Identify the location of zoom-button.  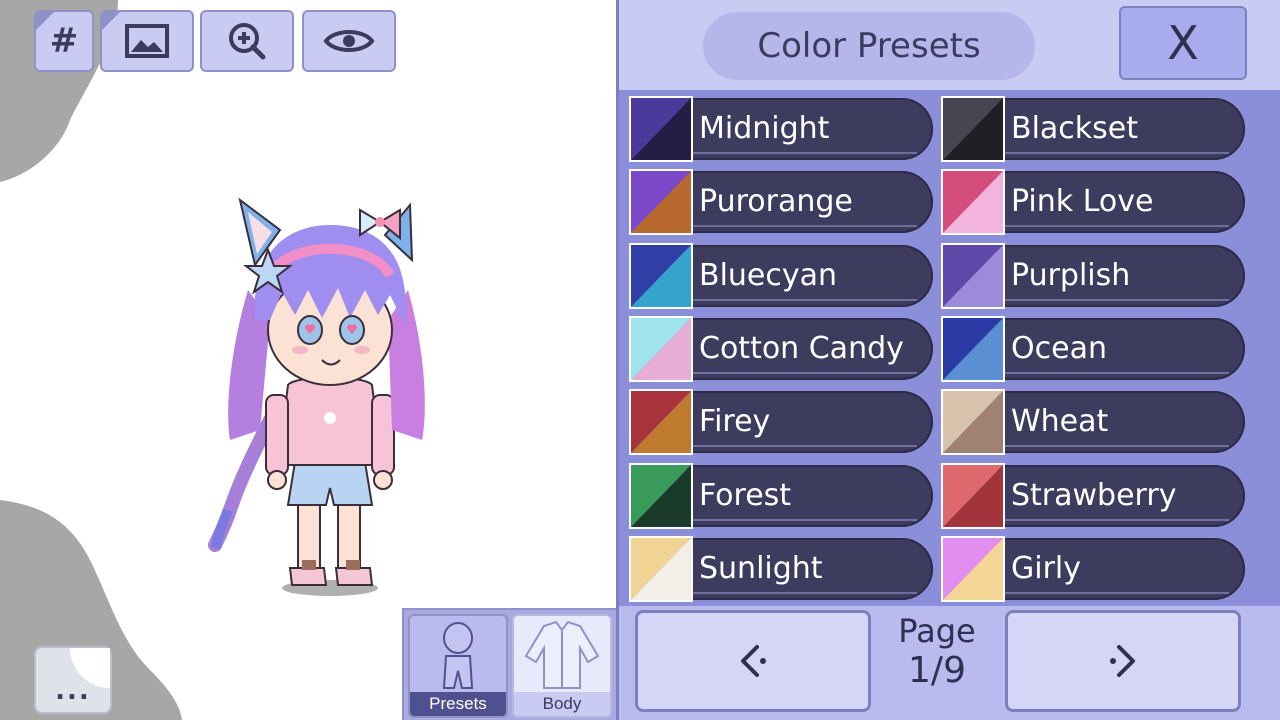
(247, 41).